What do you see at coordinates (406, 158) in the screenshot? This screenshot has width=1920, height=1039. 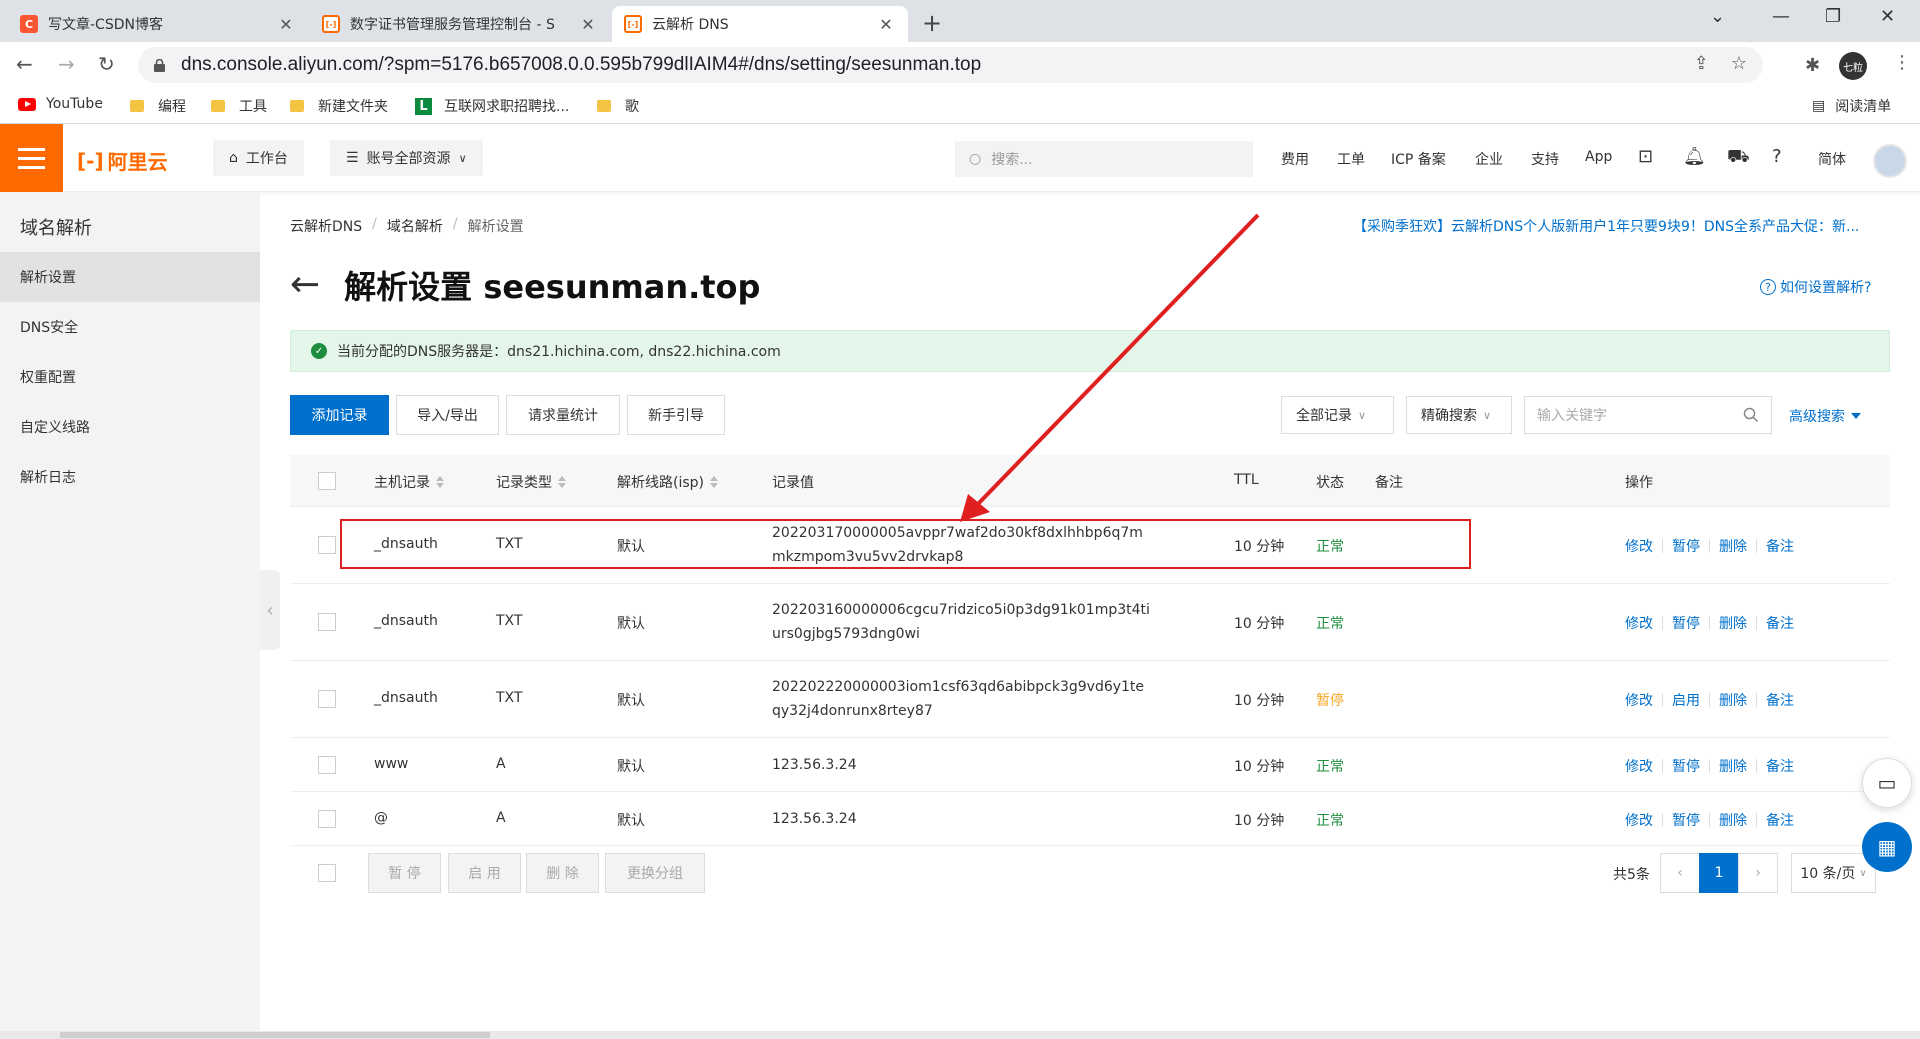 I see `resources-dropdown: ☰ 账号全部资源 ∨` at bounding box center [406, 158].